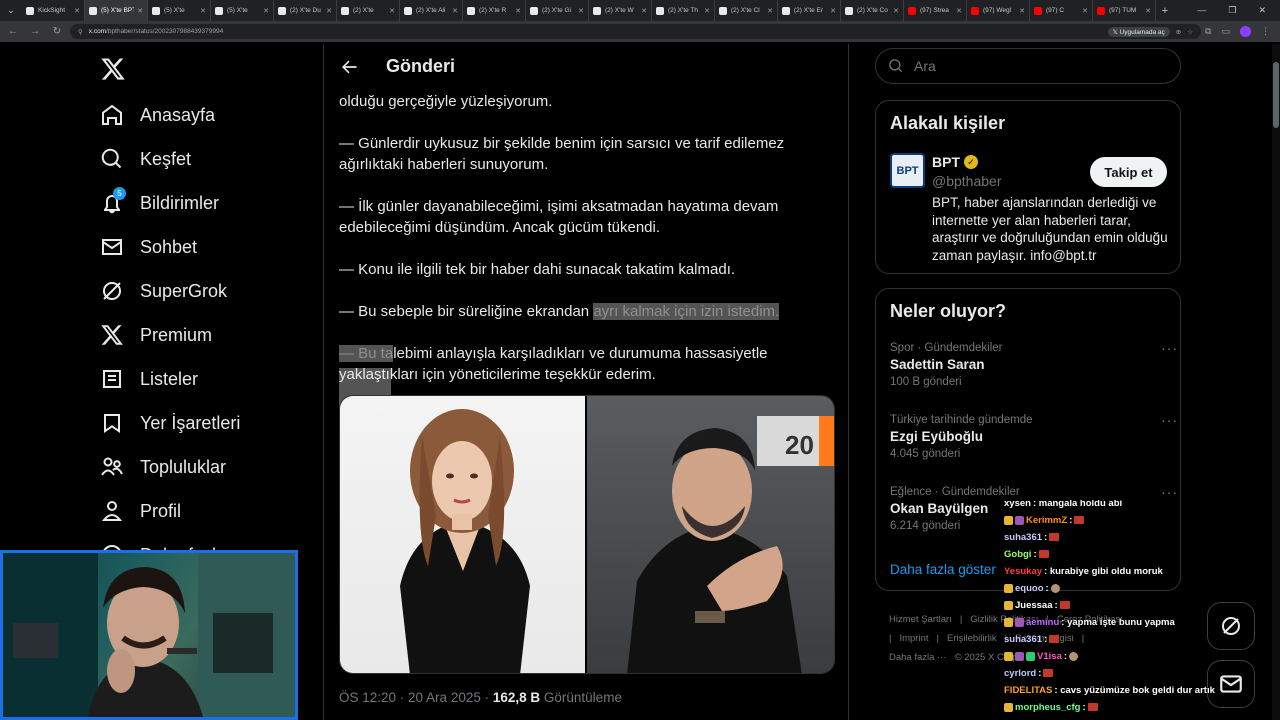 The image size is (1280, 720). I want to click on browser-tab: (2) X'te Er ✕, so click(809, 10).